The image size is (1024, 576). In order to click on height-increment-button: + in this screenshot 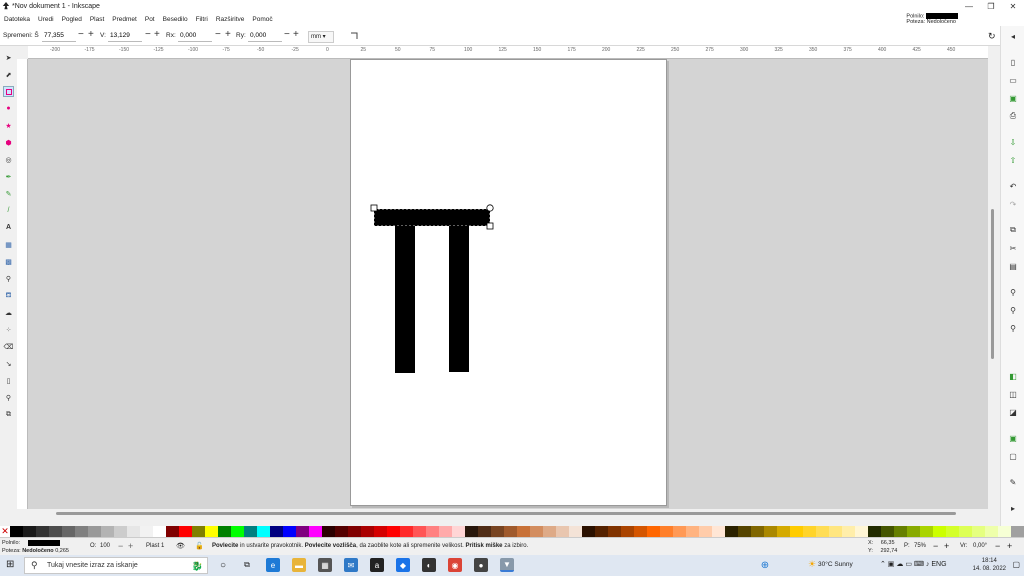, I will do `click(157, 35)`.